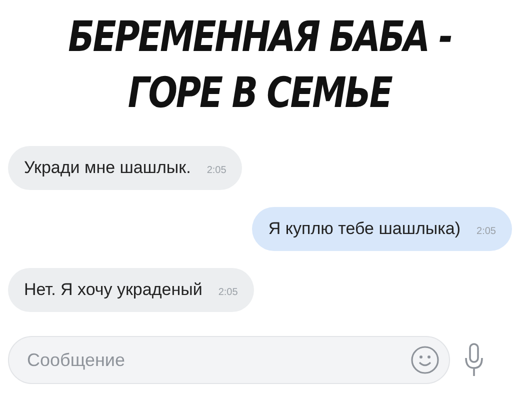 Image resolution: width=520 pixels, height=403 pixels. What do you see at coordinates (113, 290) in the screenshot?
I see `message-text: Нет. Я хочу украденый` at bounding box center [113, 290].